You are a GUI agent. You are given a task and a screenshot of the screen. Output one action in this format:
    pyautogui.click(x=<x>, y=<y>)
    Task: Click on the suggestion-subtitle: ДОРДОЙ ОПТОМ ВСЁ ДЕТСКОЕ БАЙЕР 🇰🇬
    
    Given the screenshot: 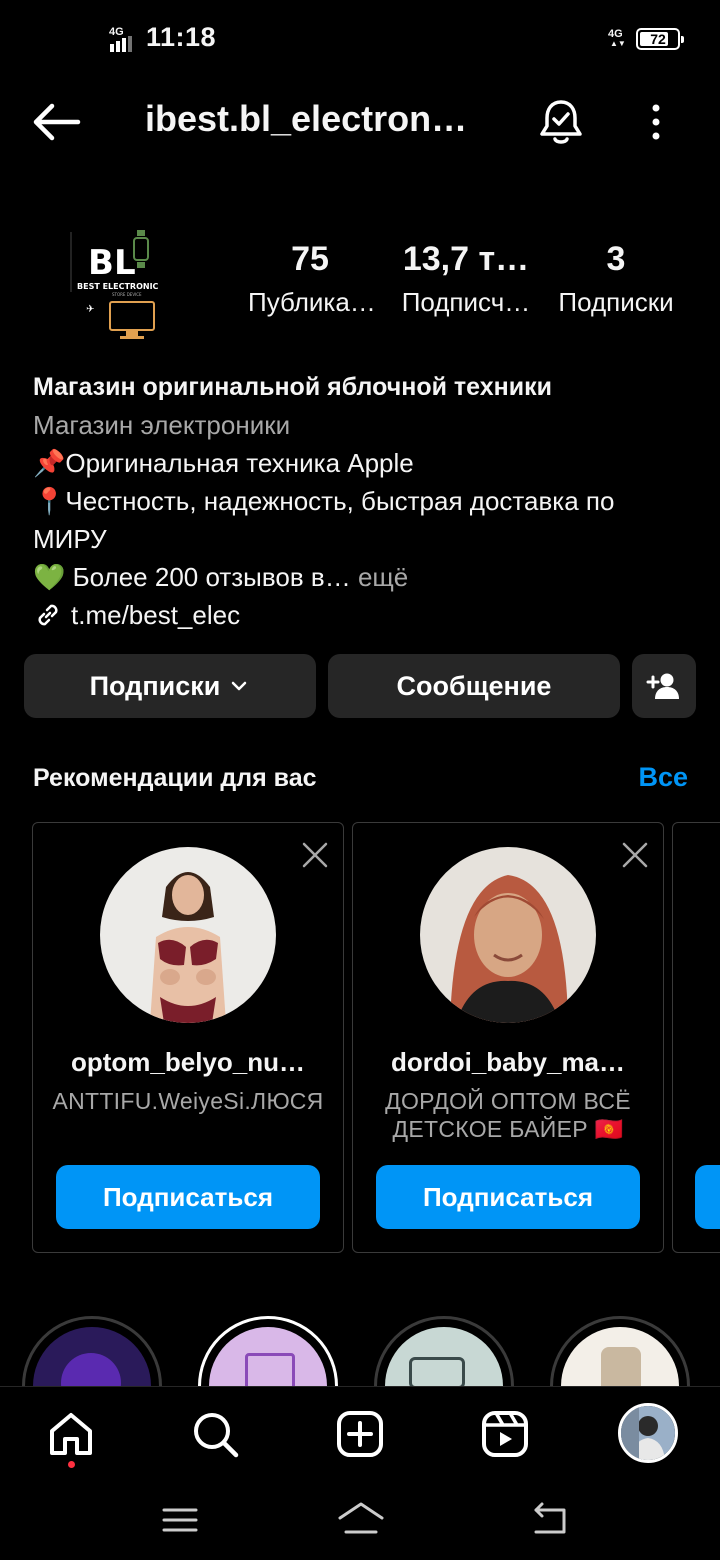 What is the action you would take?
    pyautogui.click(x=508, y=1115)
    